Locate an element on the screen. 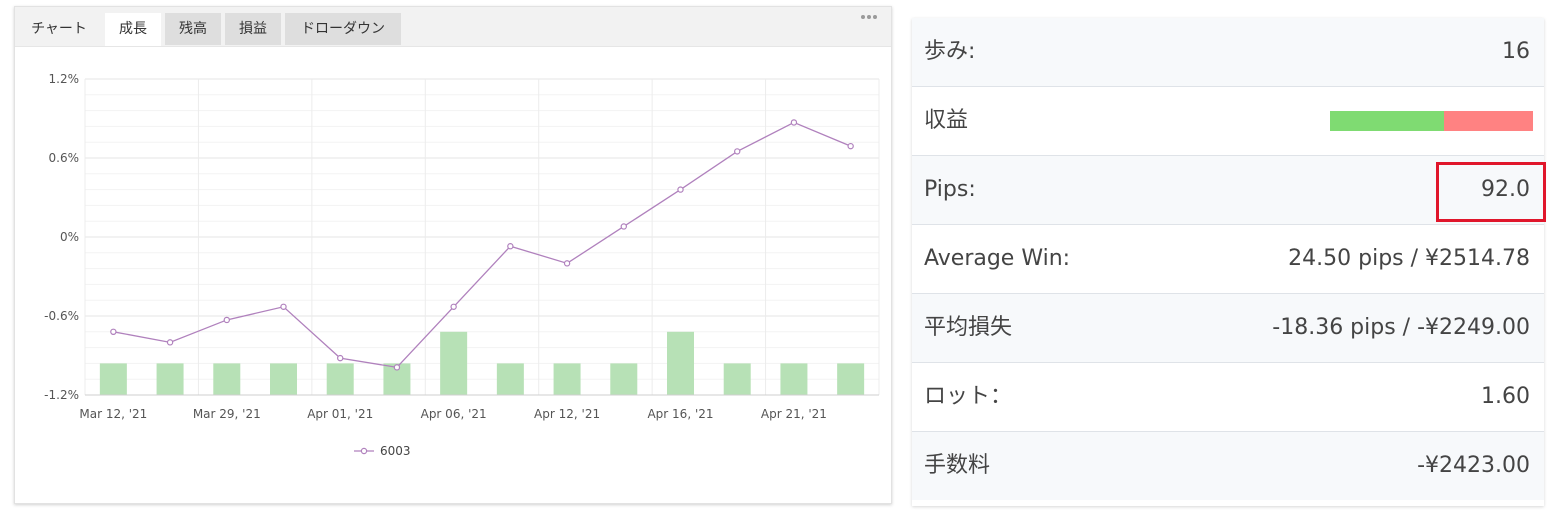 This screenshot has width=1560, height=530. x-tick-label: Mar 12, '21 is located at coordinates (113, 414).